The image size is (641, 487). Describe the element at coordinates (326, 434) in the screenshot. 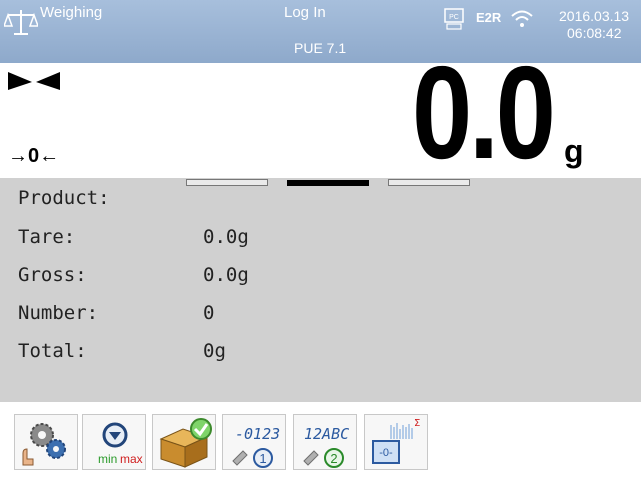

I see `text-input-label: 12ABC` at that location.